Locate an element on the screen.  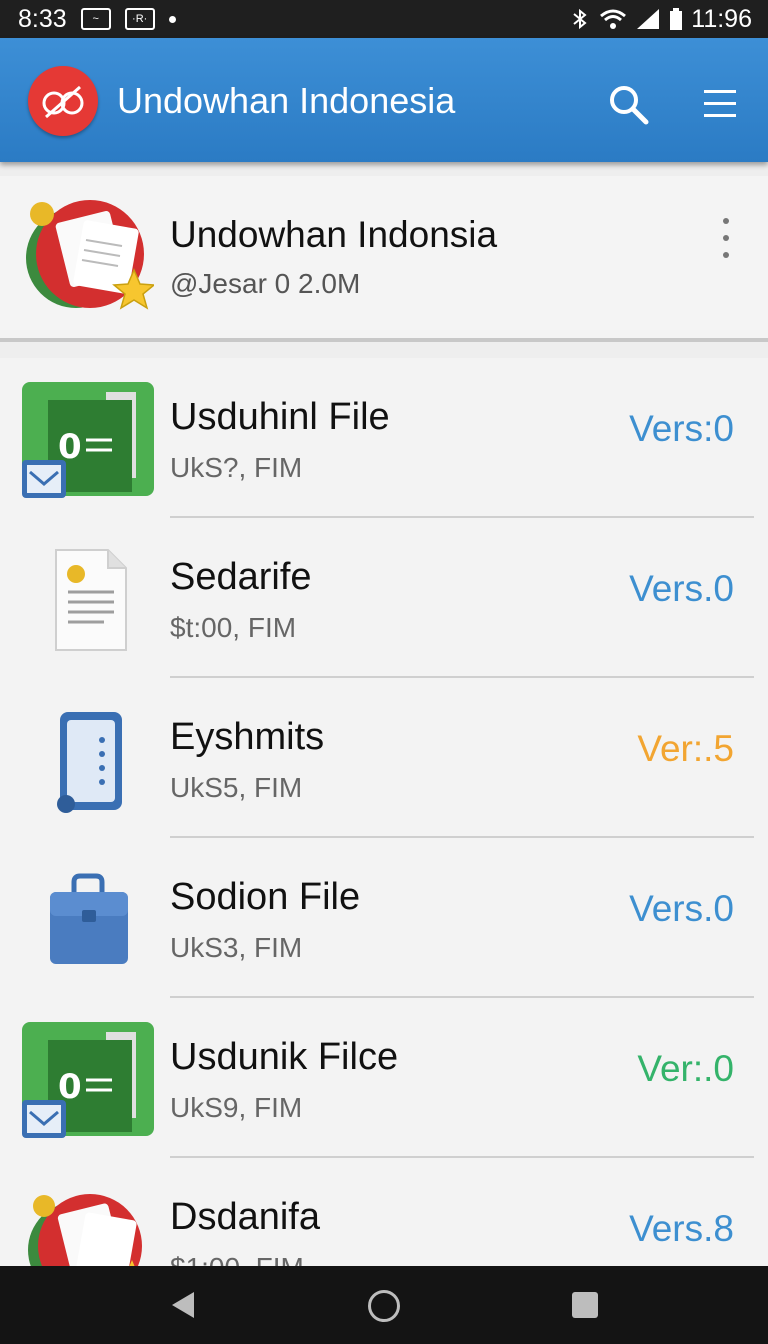
file-version: Ver:.5 is located at coordinates (685, 748).